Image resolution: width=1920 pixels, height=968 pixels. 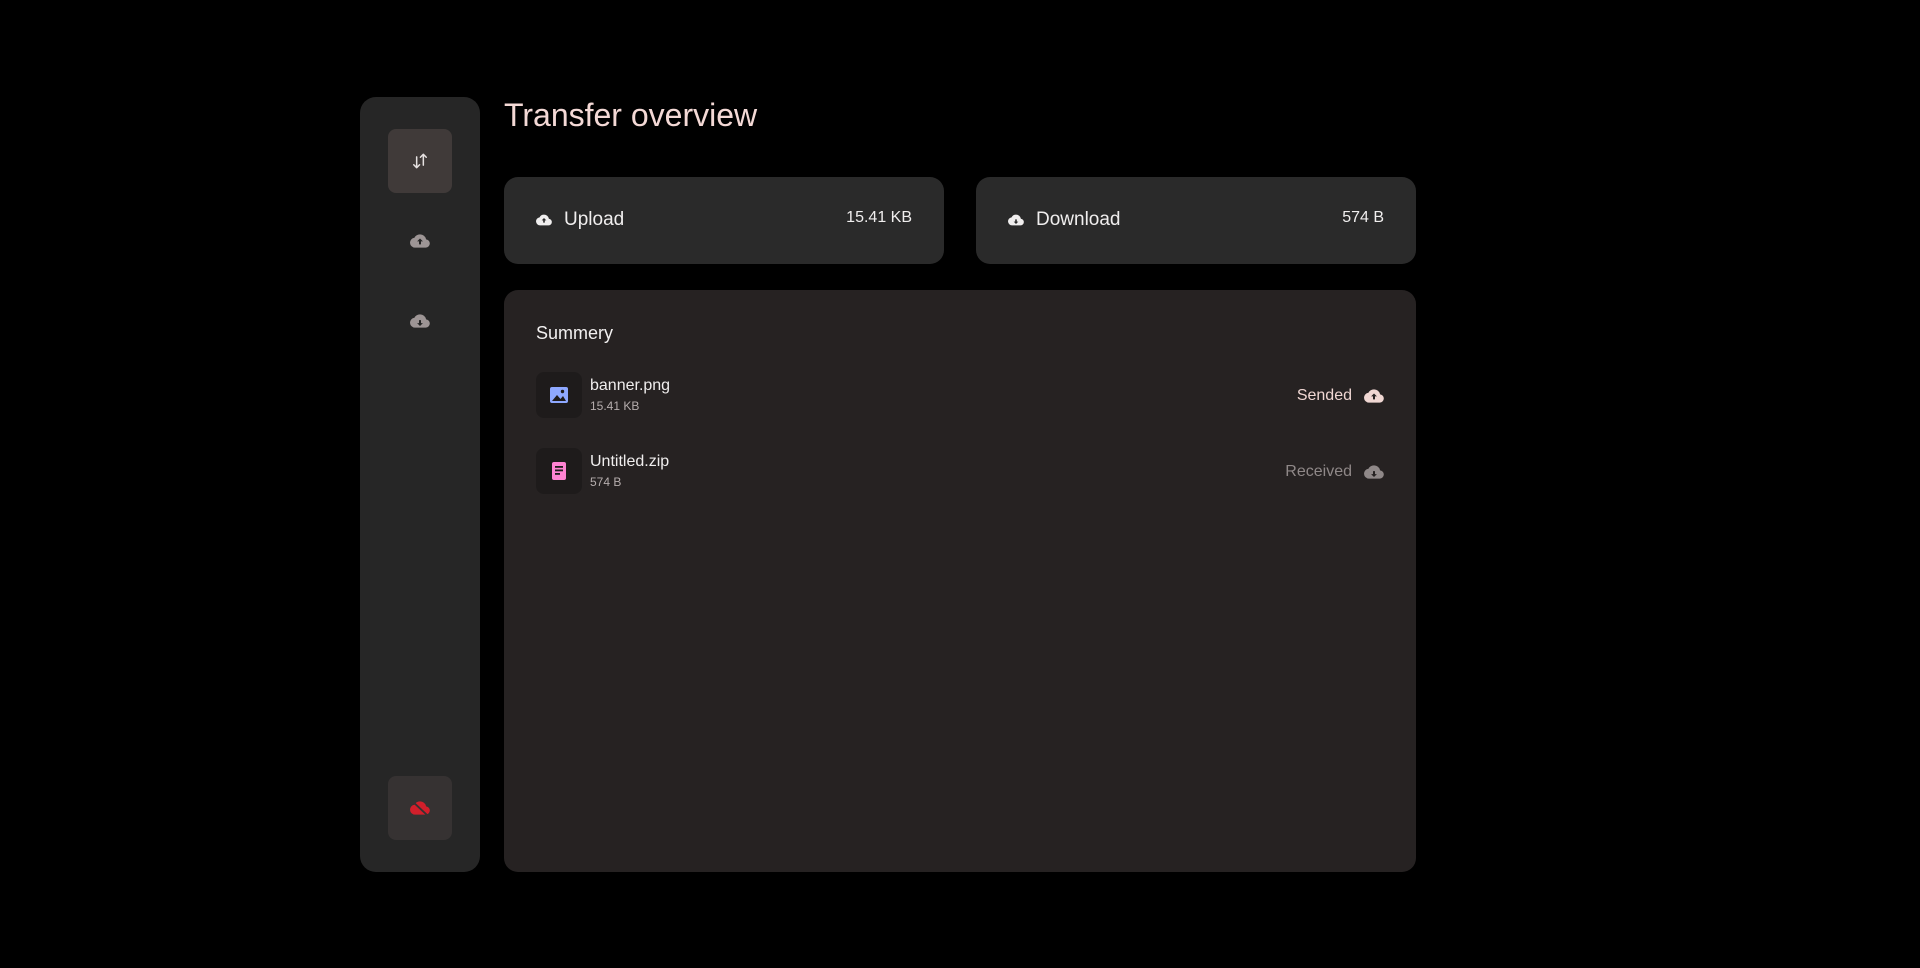 I want to click on image-file-icon, so click(x=559, y=395).